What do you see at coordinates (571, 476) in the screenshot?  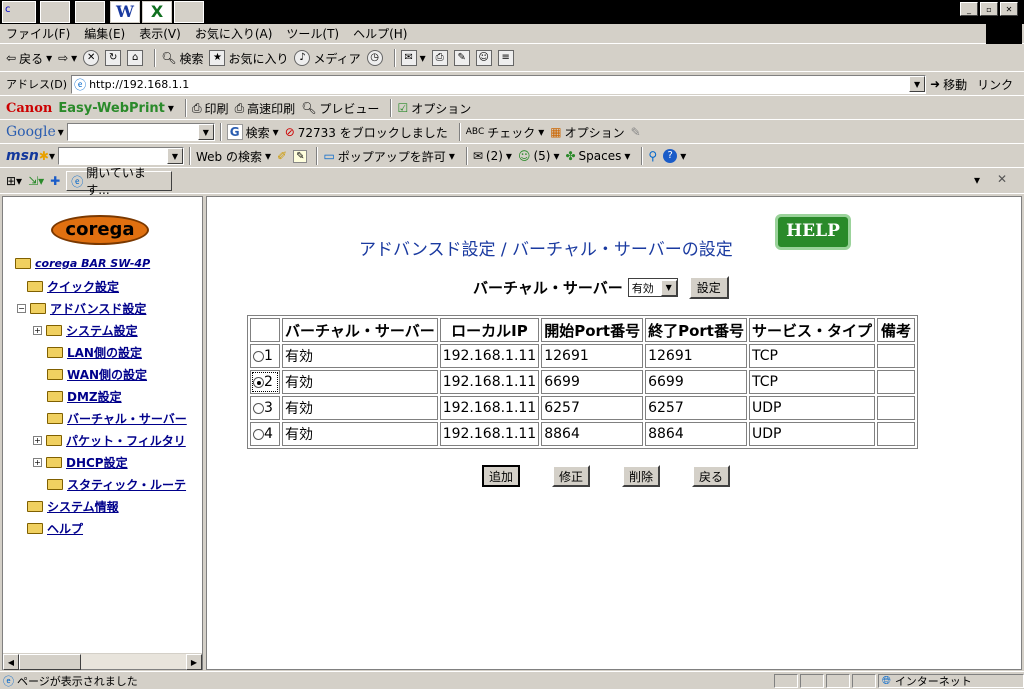 I see `edit-button: 修正` at bounding box center [571, 476].